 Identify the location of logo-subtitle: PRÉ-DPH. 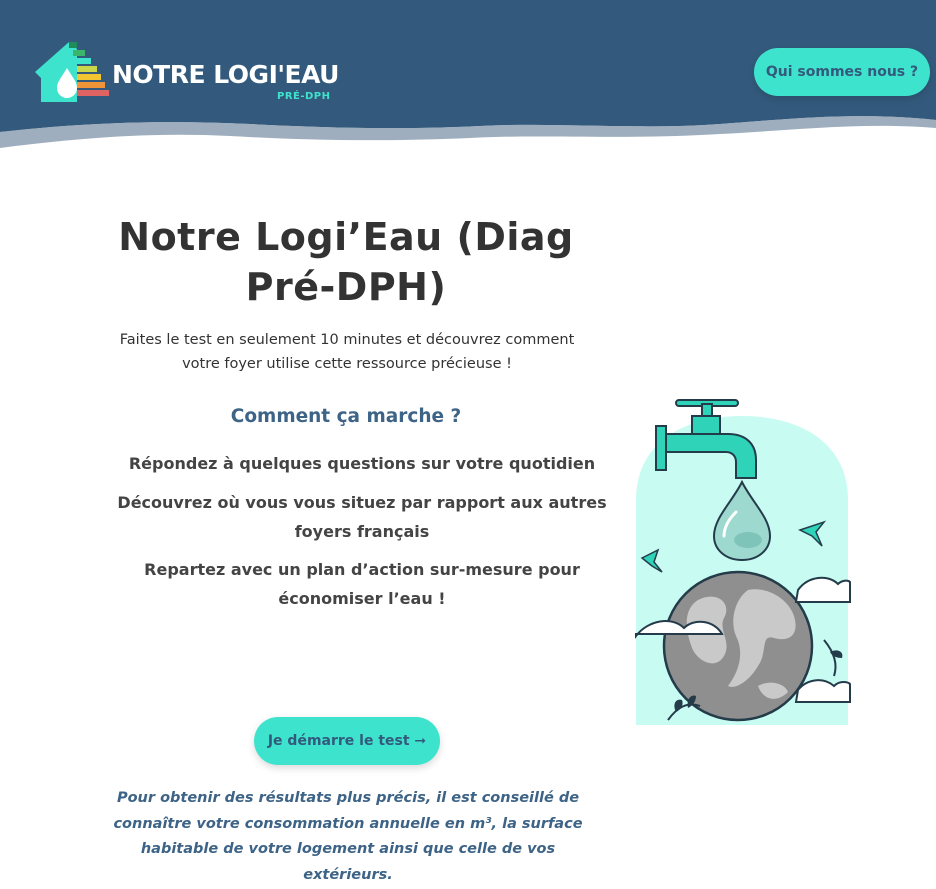
(304, 96).